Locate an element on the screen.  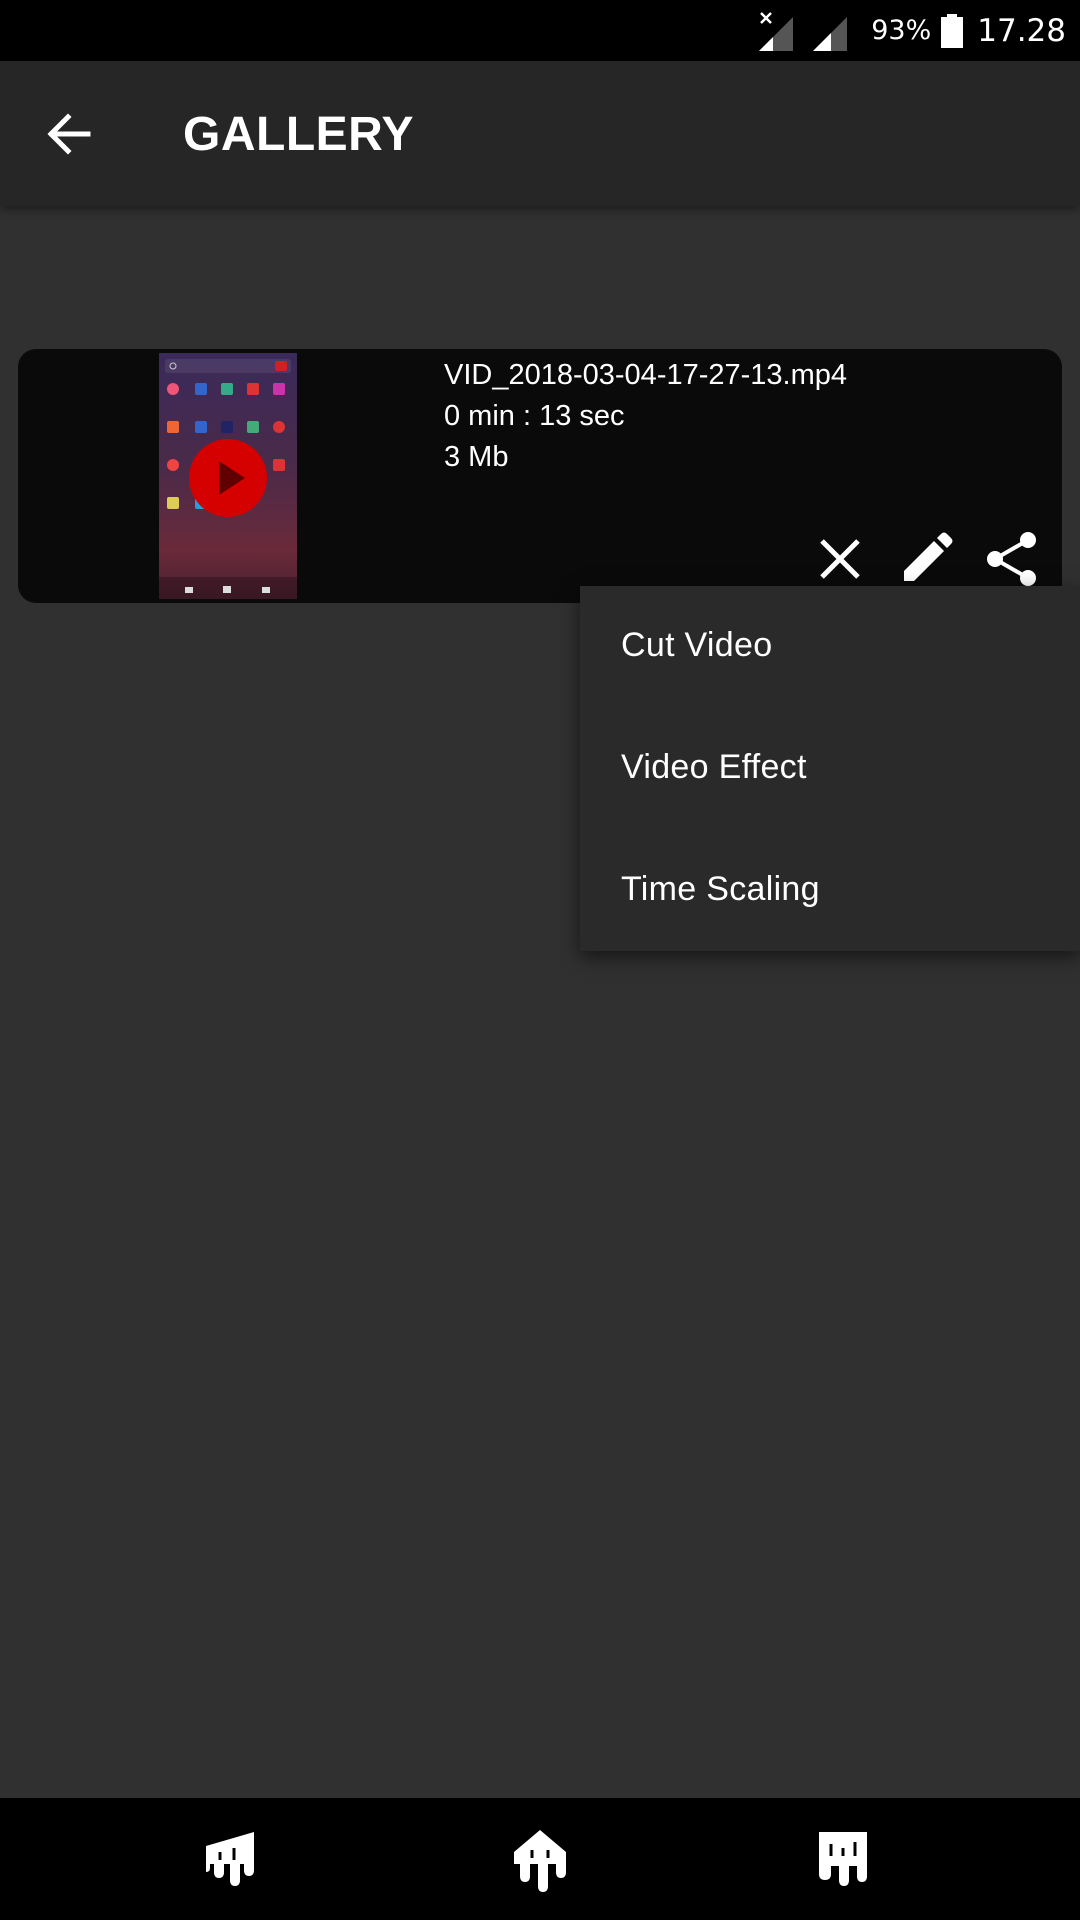
app-bar: GALLERY is located at coordinates (540, 133).